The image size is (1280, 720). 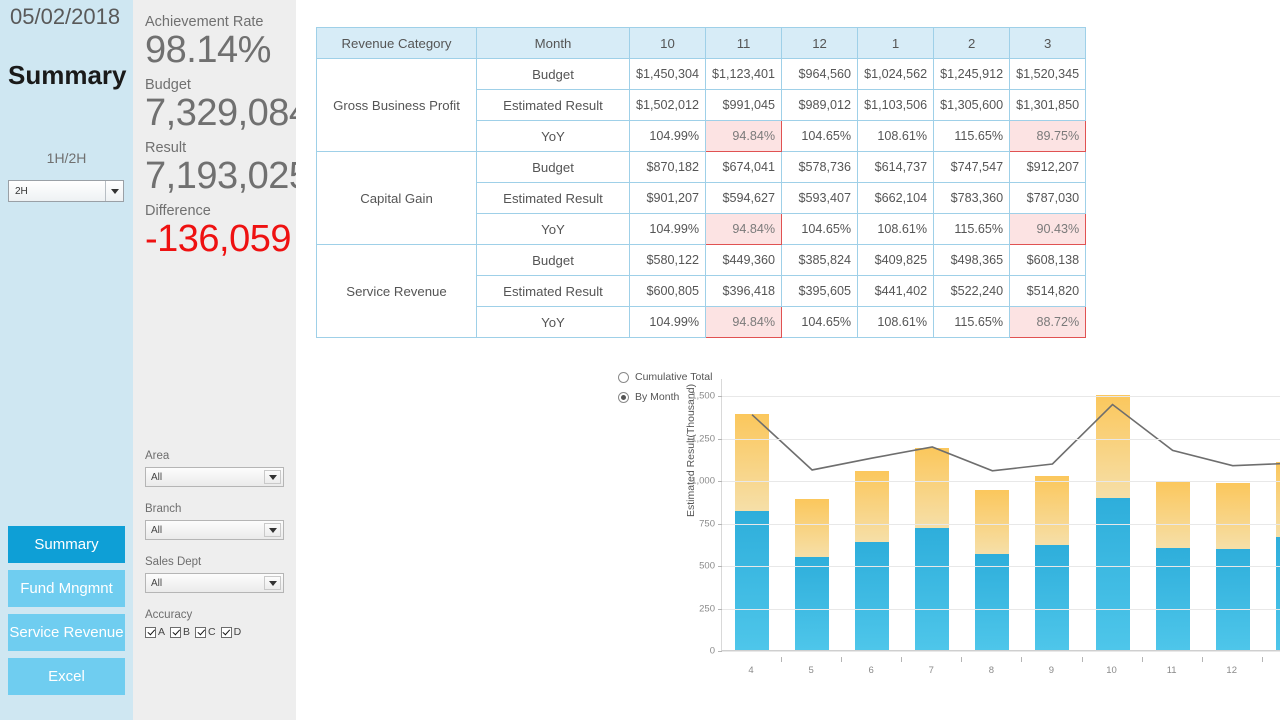 I want to click on value-cell: $901,207, so click(x=667, y=198).